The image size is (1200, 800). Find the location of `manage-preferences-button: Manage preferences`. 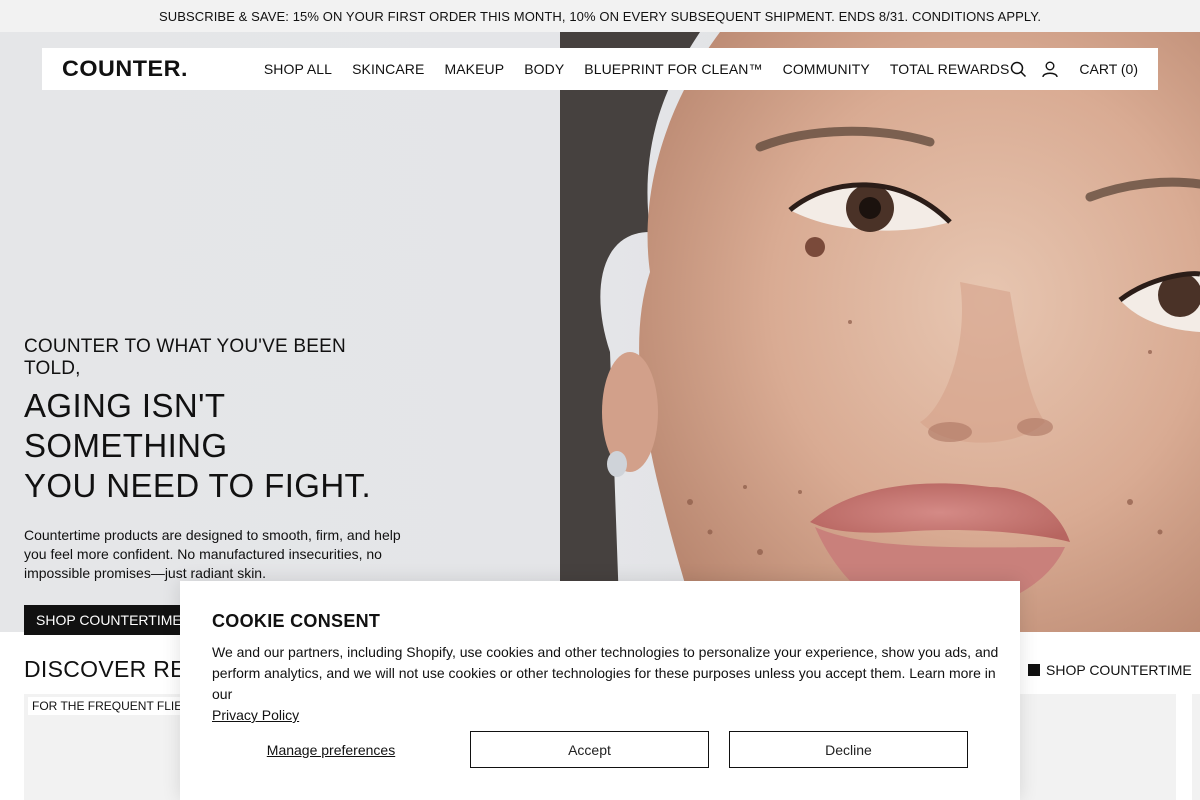

manage-preferences-button: Manage preferences is located at coordinates (331, 750).